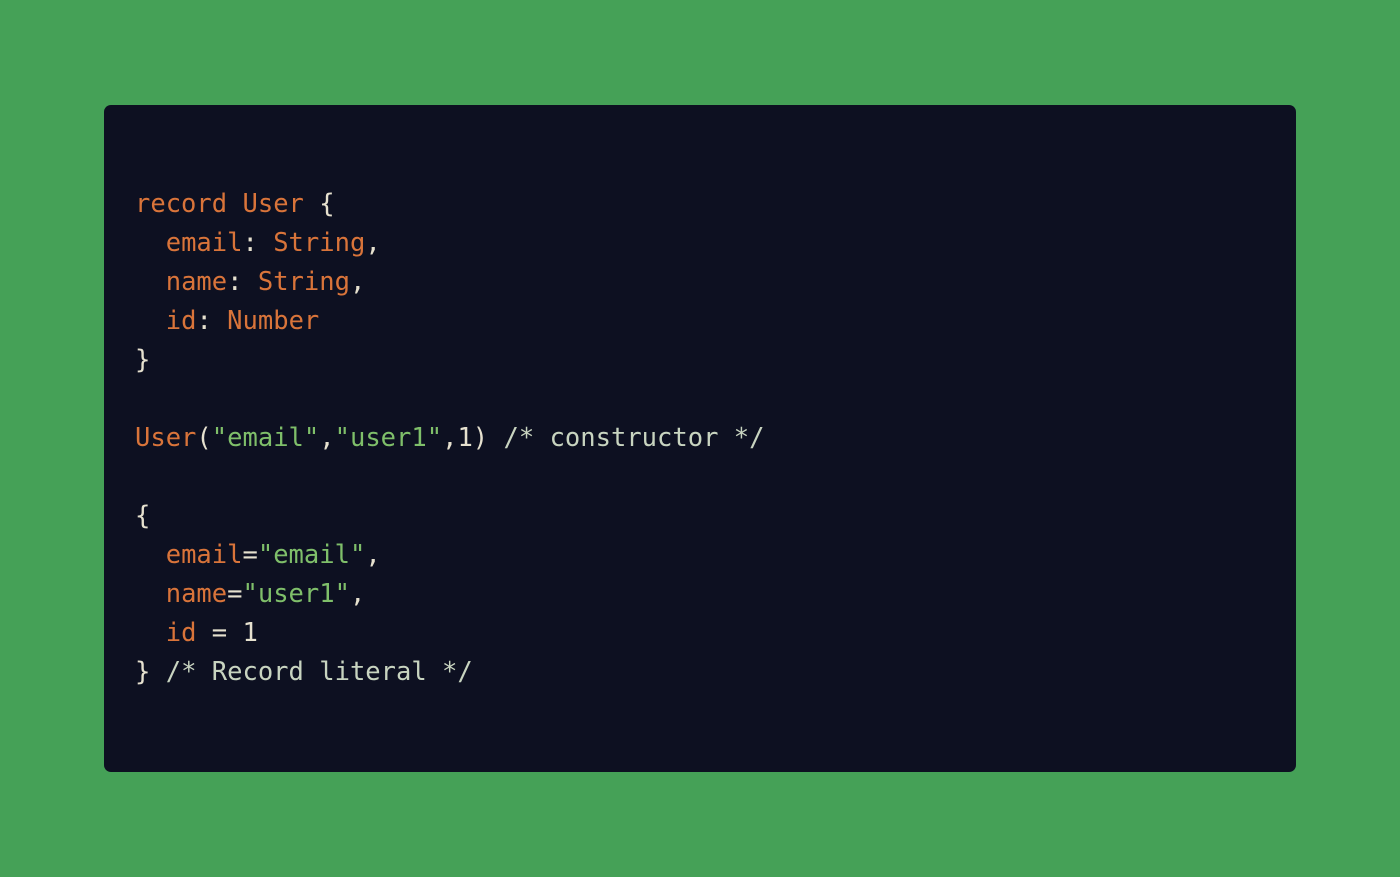 The width and height of the screenshot is (1400, 877). Describe the element at coordinates (181, 204) in the screenshot. I see `code-token-keyword: record` at that location.